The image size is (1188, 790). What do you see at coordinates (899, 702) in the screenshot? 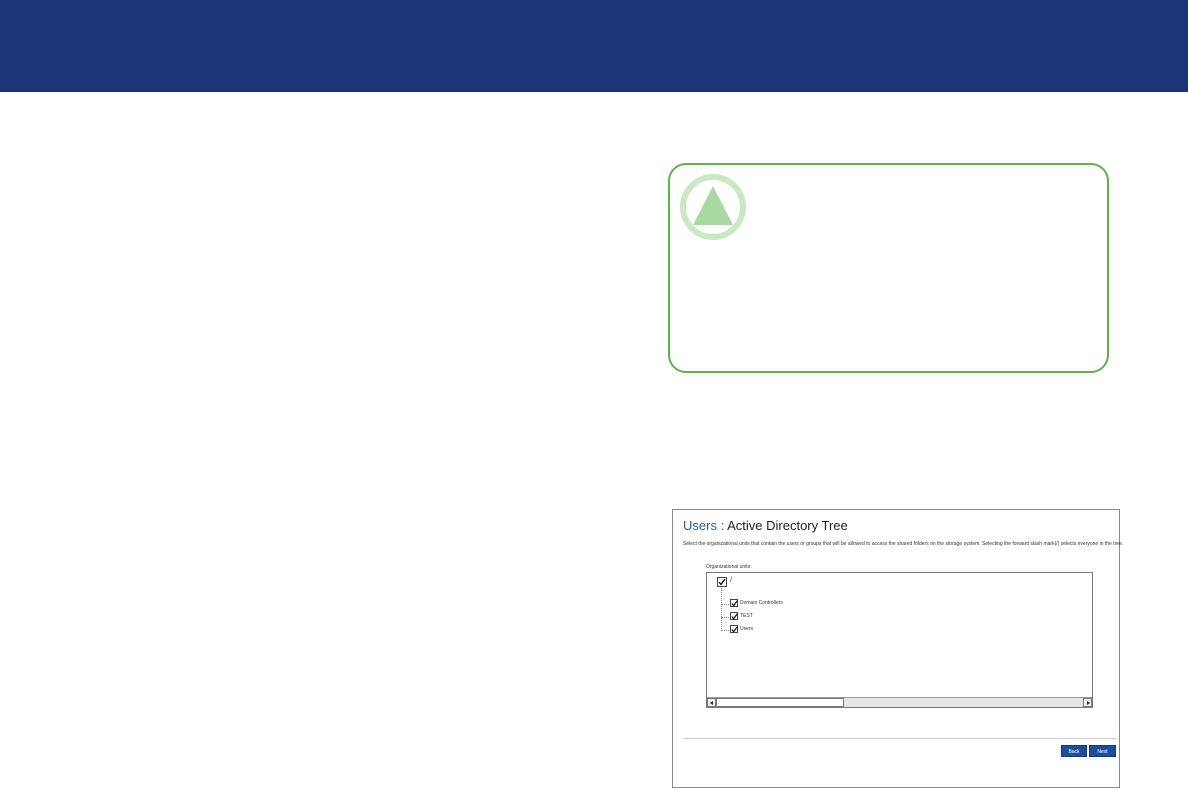
I see `horizontal-scrollbar` at bounding box center [899, 702].